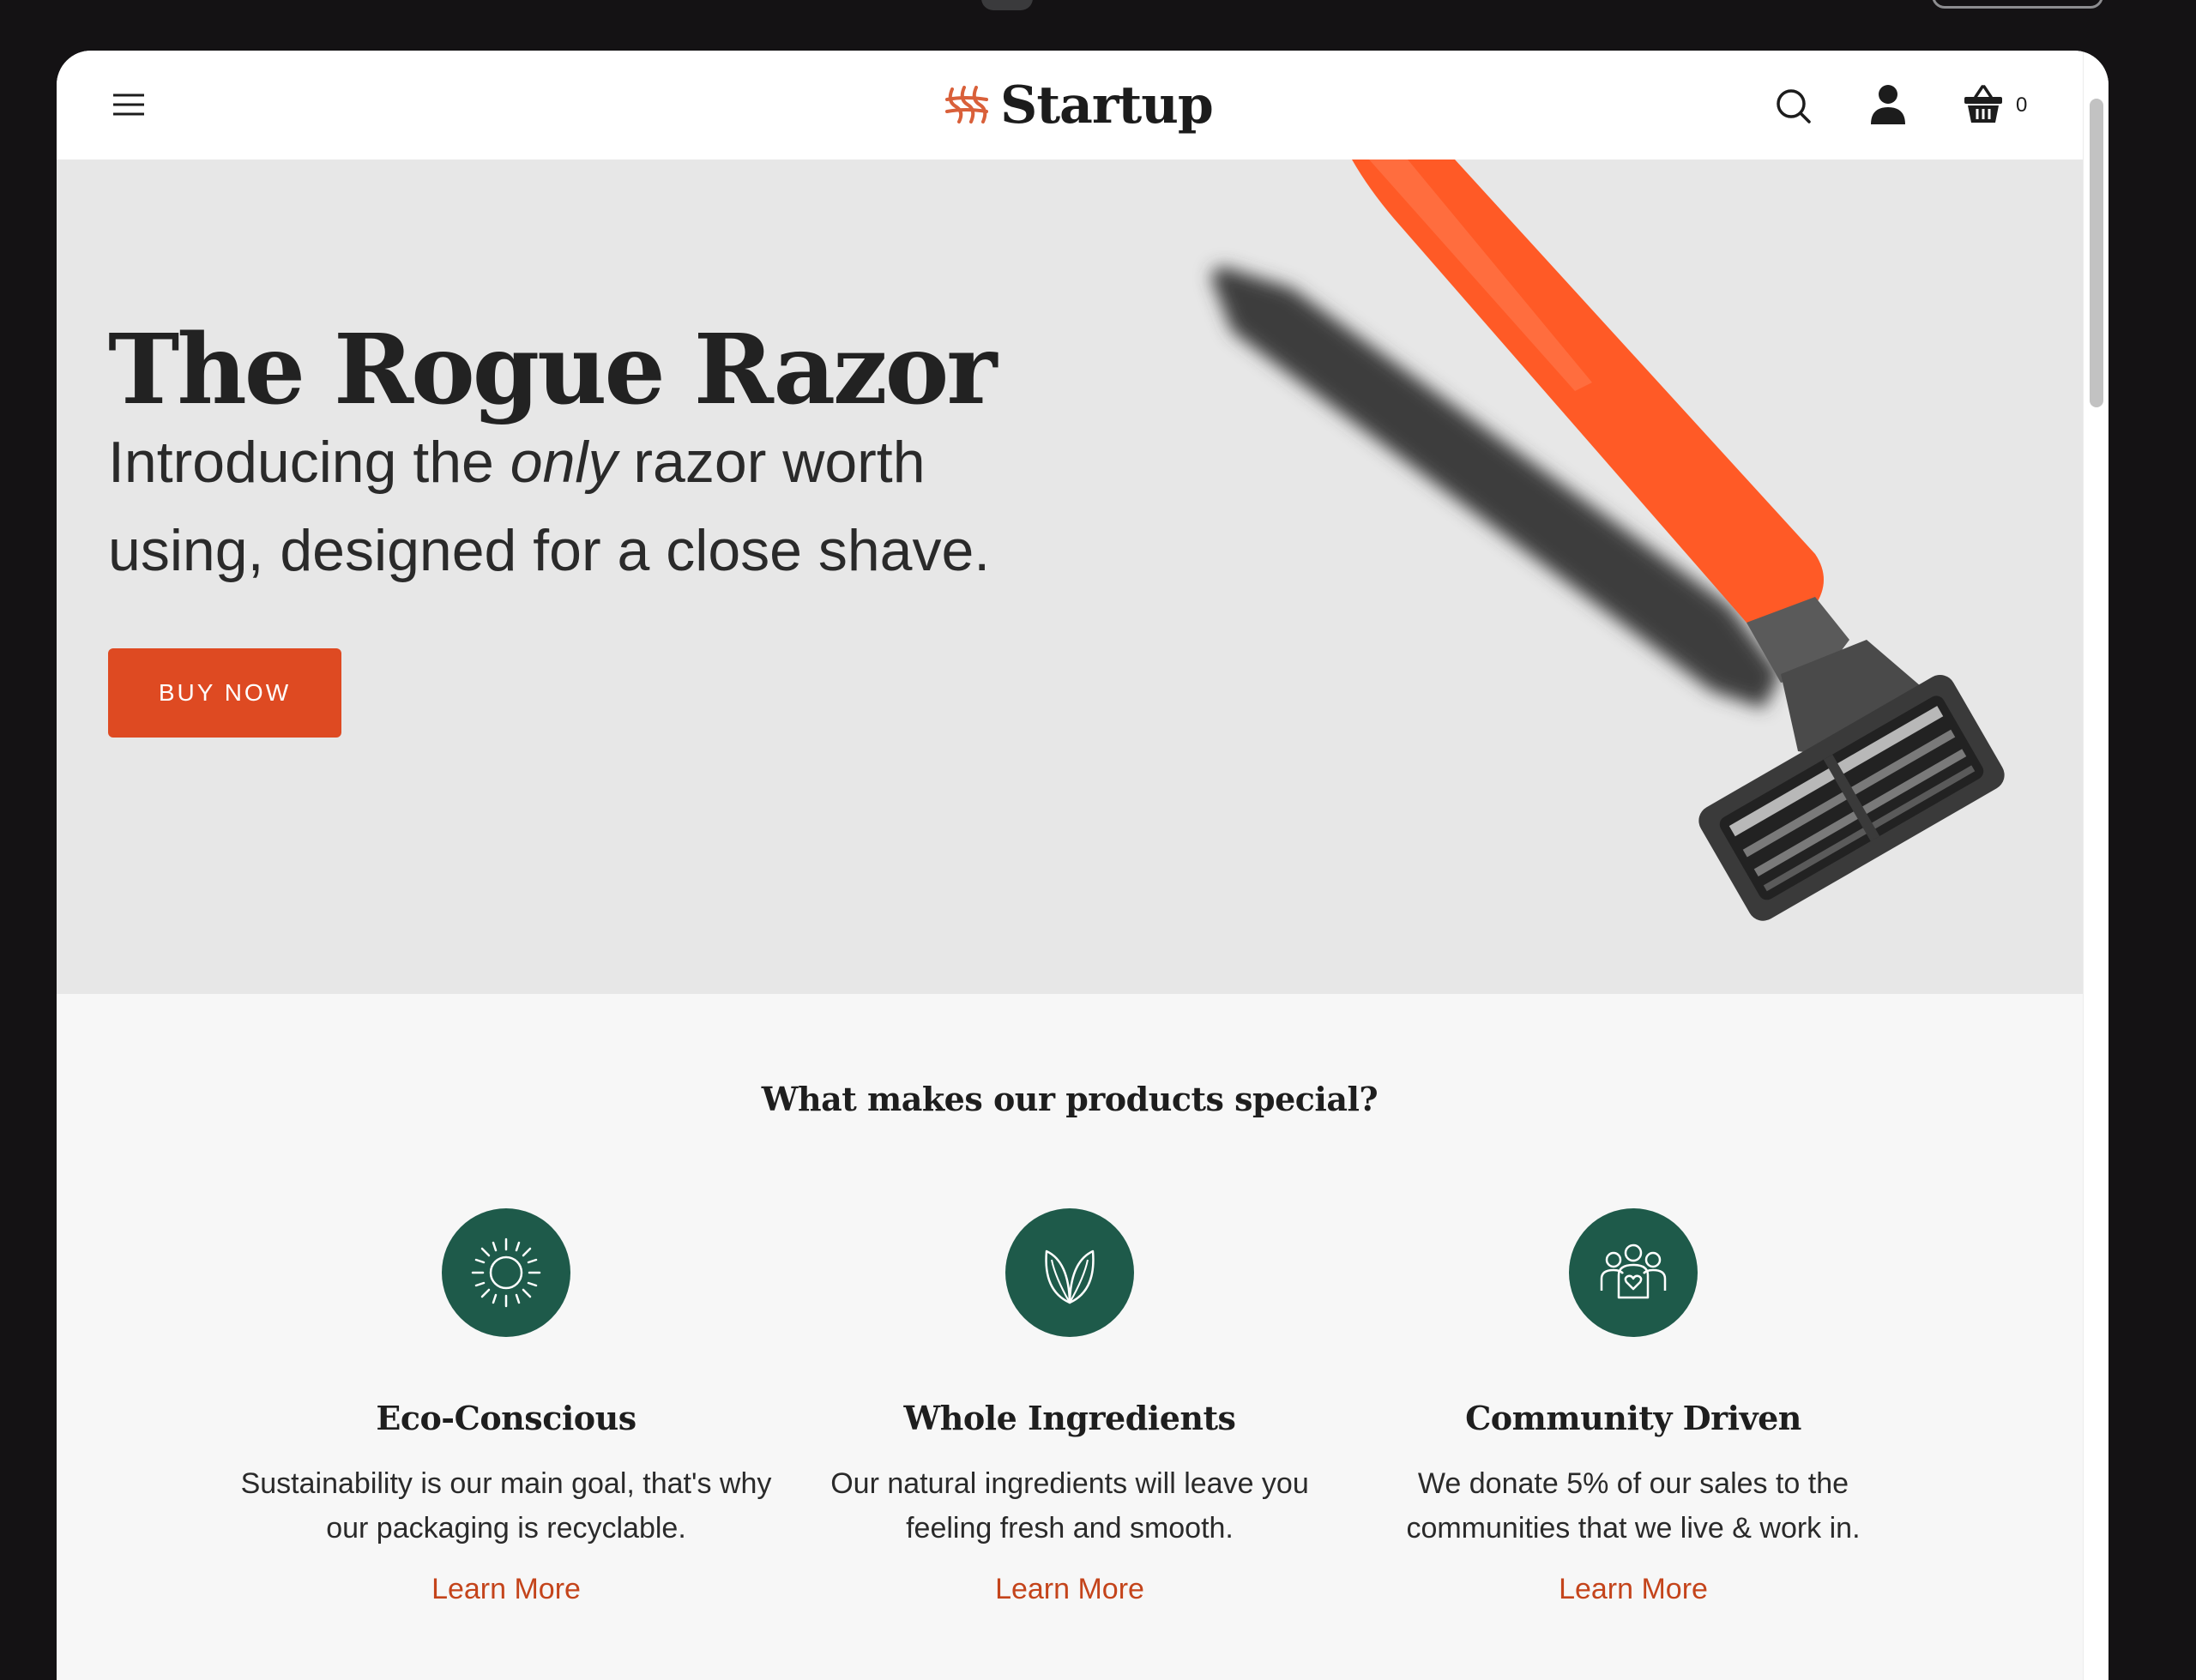  I want to click on buy-now-button: BUY NOW, so click(225, 693).